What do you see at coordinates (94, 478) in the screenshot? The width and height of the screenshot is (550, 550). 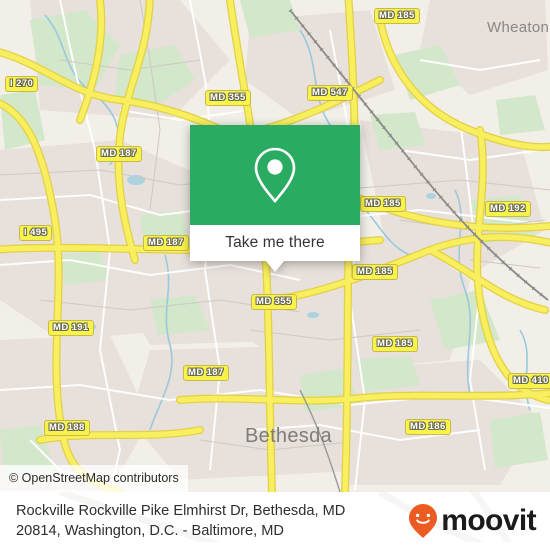 I see `osm-attribution: © OpenStreetMap contributors` at bounding box center [94, 478].